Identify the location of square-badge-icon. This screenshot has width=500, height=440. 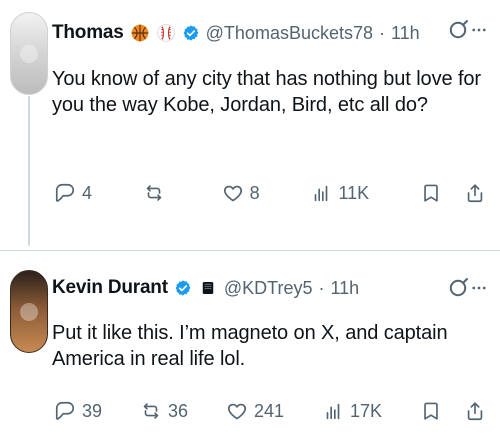
(208, 288).